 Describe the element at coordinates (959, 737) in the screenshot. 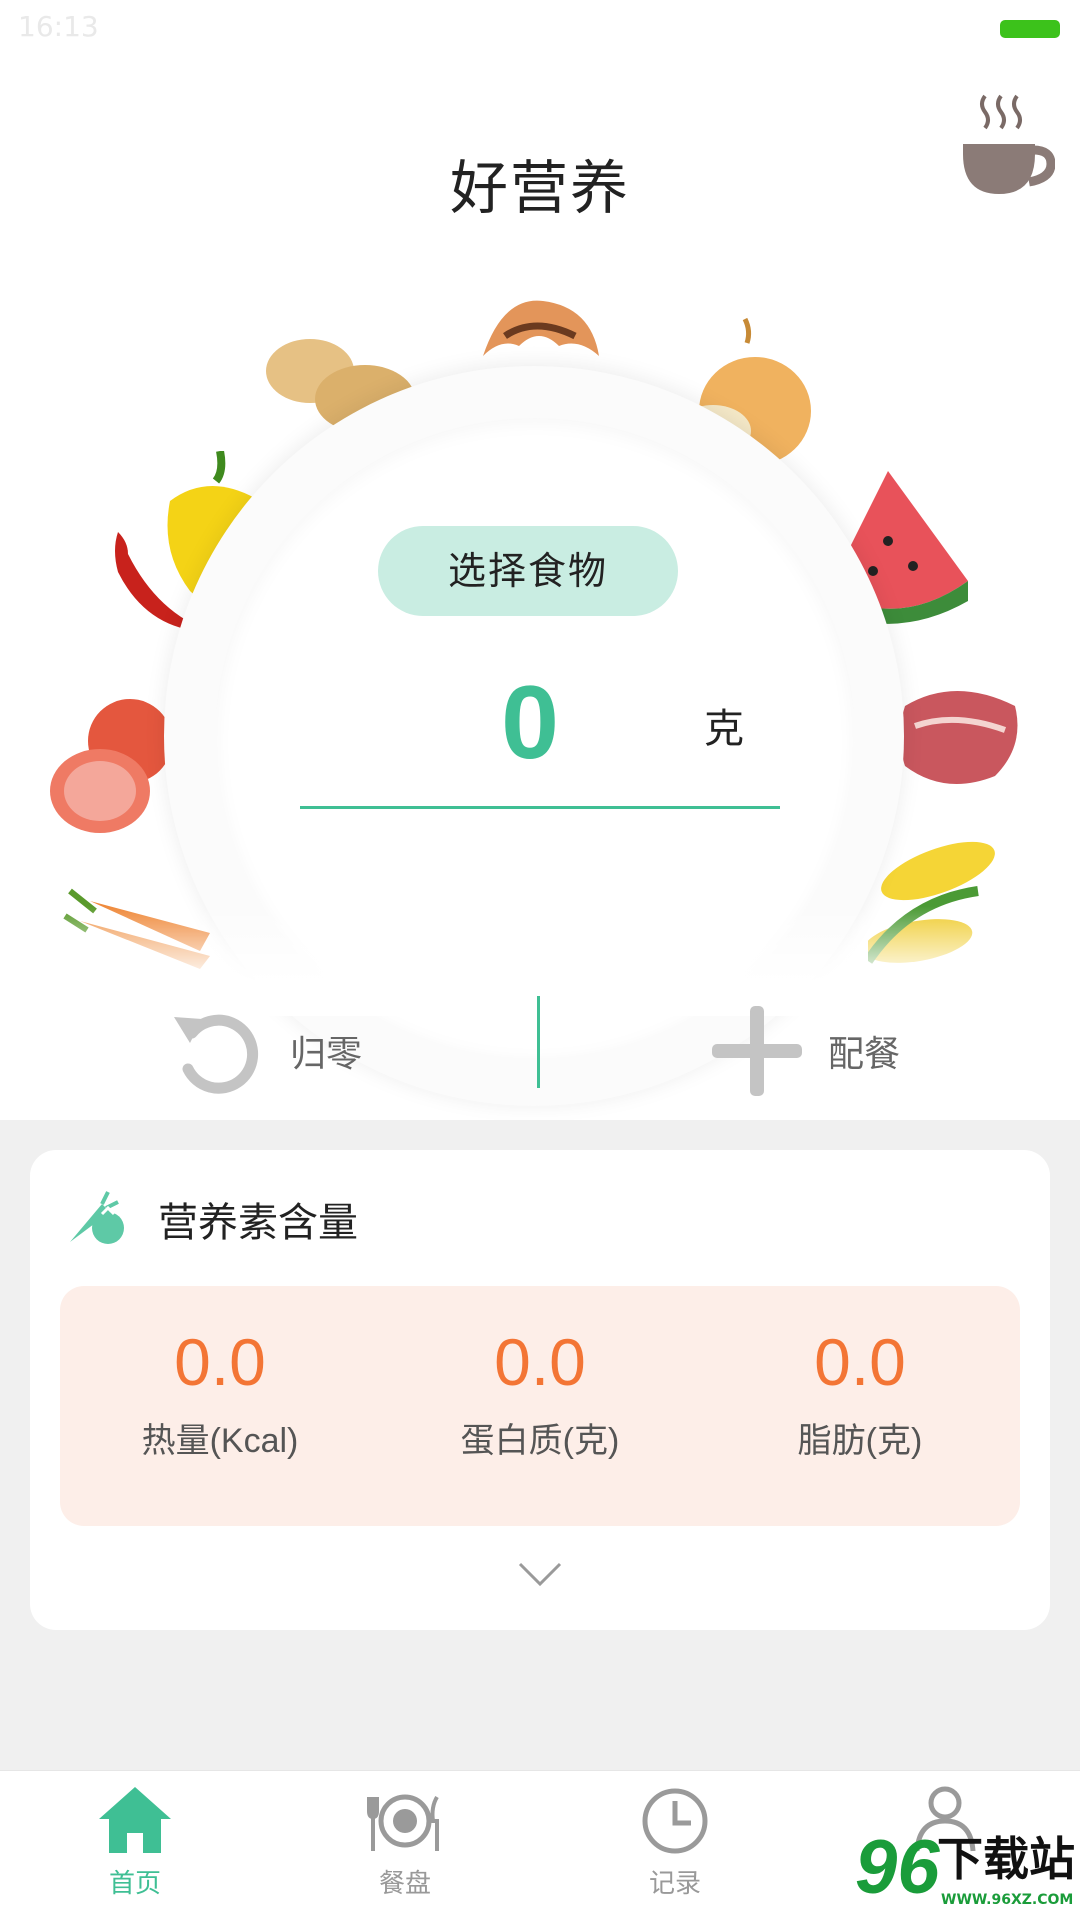

I see `meat-icon` at that location.